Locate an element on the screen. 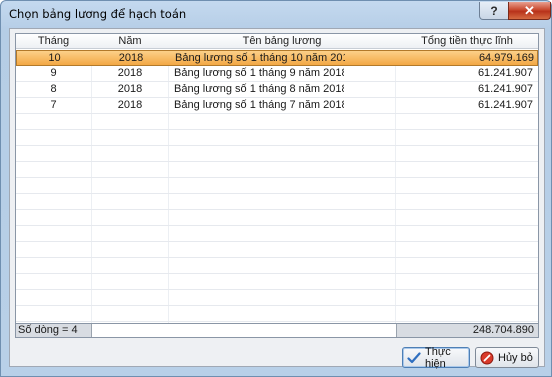 This screenshot has height=377, width=552. cancel-button: Hủy bỏ is located at coordinates (507, 357).